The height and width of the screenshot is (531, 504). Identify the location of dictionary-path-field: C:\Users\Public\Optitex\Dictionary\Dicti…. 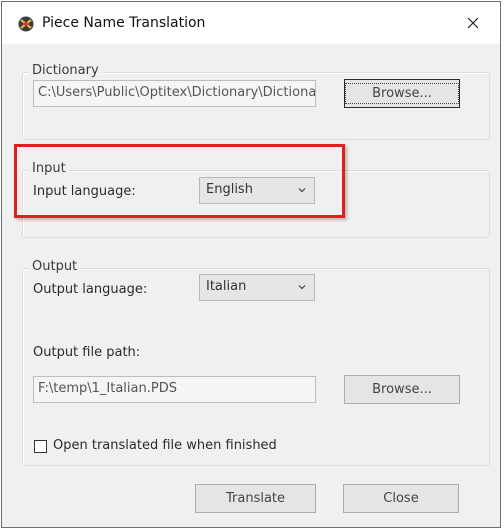
(174, 93).